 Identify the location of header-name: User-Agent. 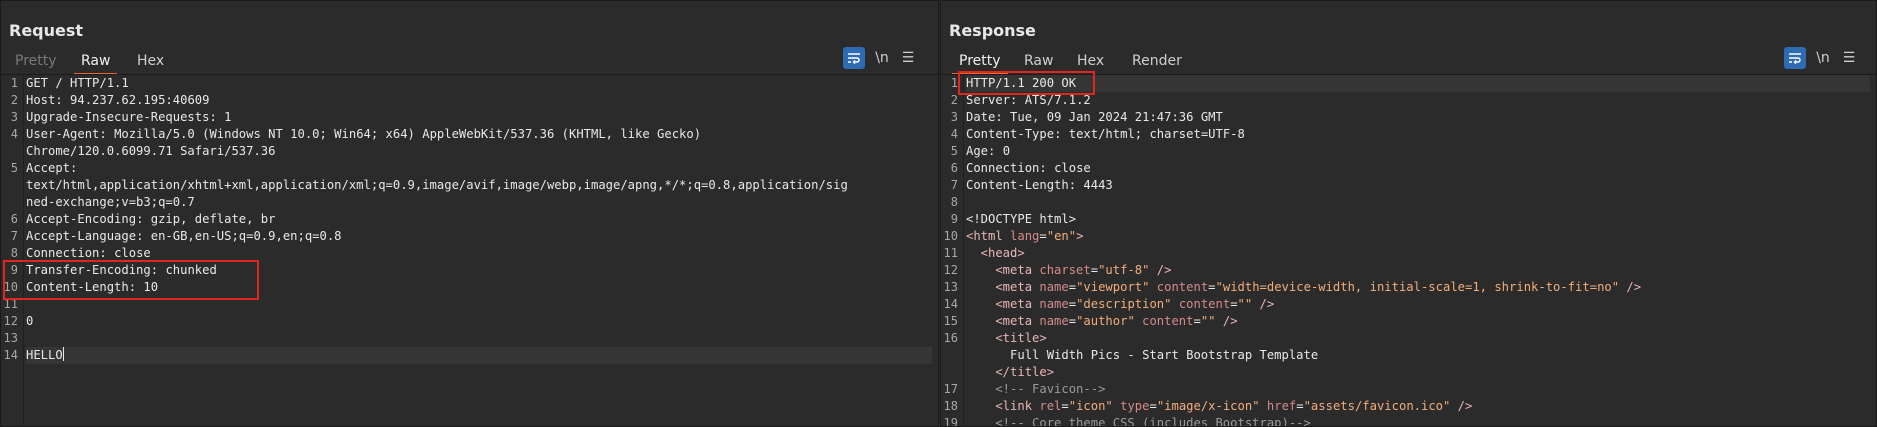
(63, 134).